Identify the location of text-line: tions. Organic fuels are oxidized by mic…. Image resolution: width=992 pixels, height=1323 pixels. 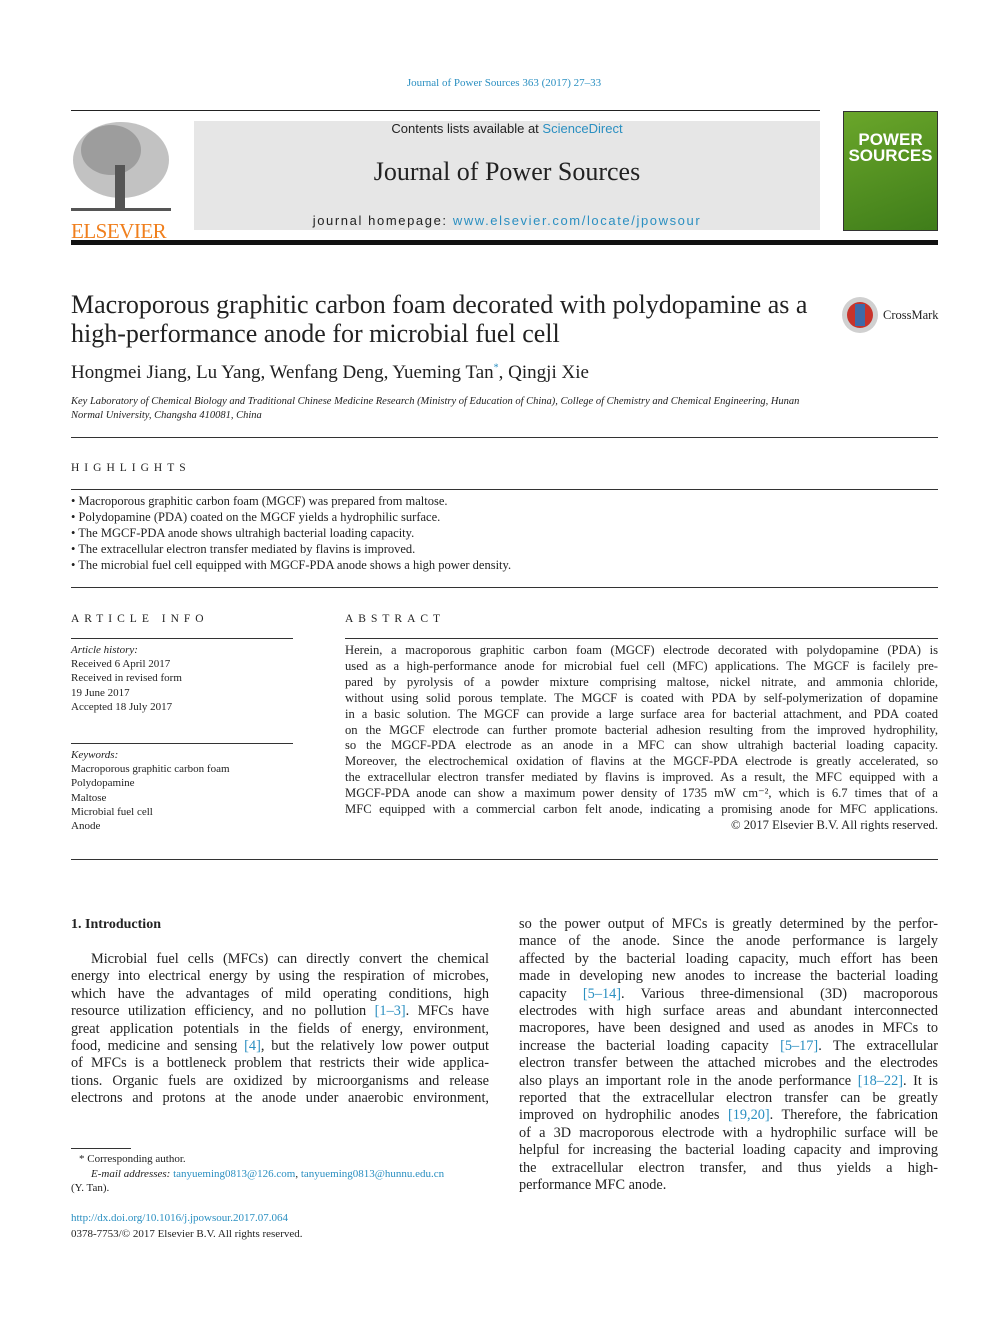
(280, 1080).